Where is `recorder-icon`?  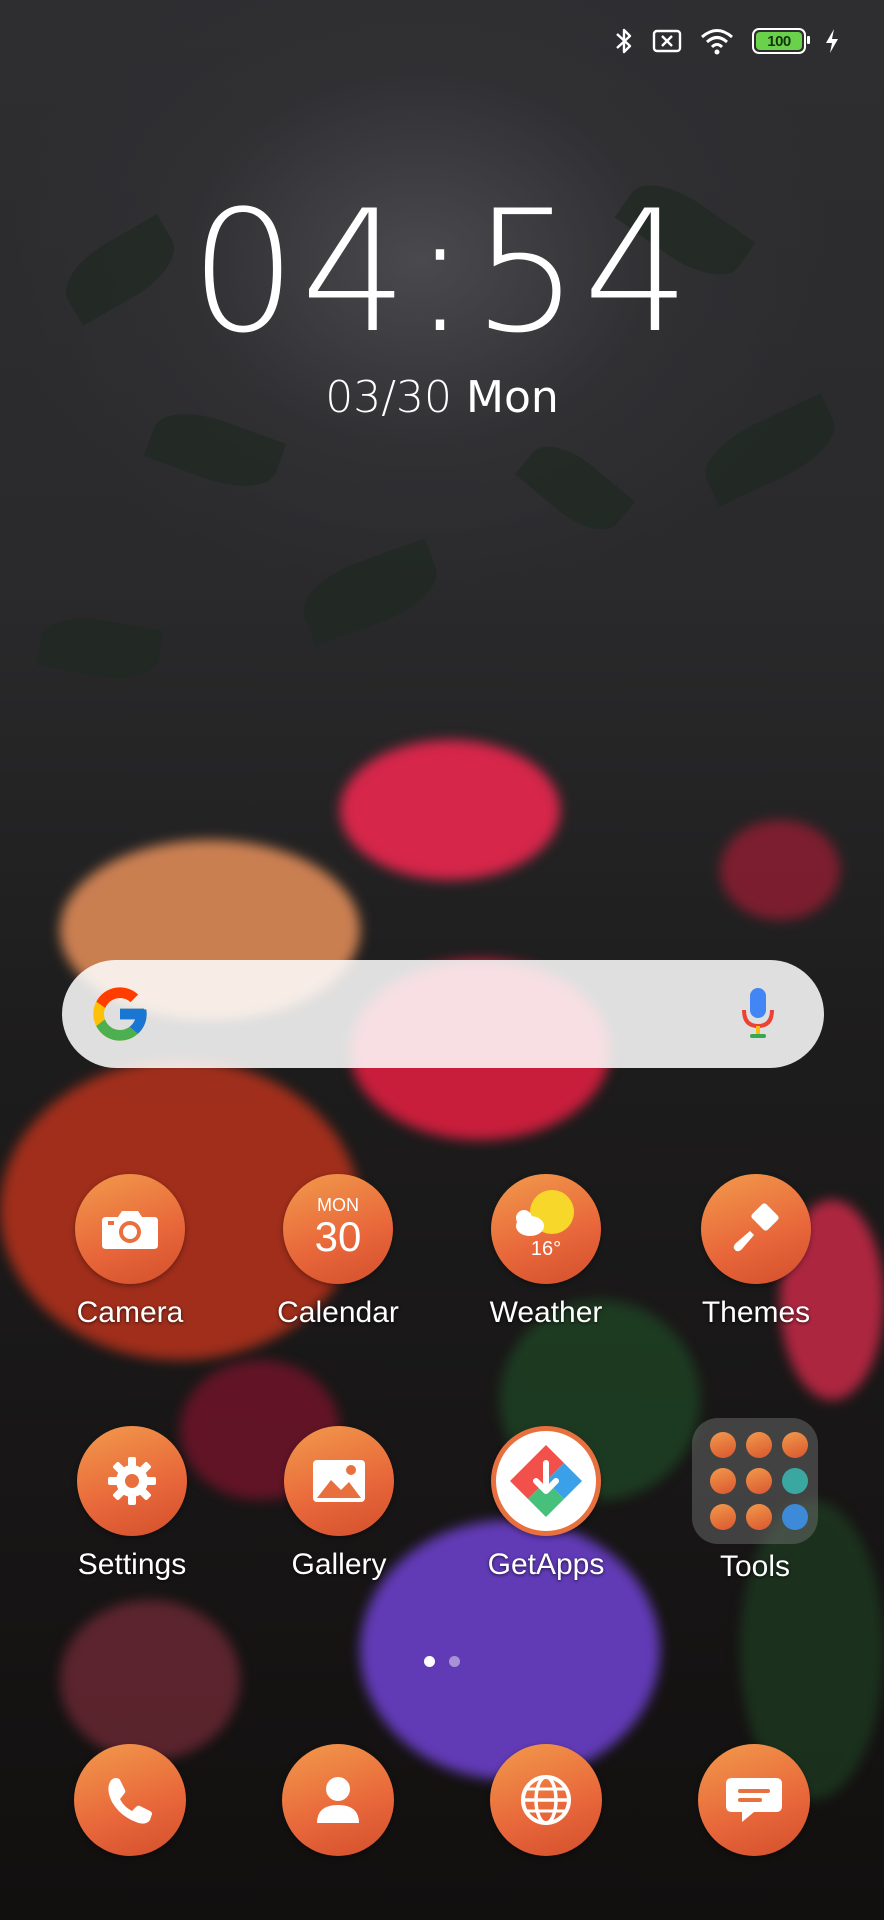
recorder-icon is located at coordinates (723, 1481).